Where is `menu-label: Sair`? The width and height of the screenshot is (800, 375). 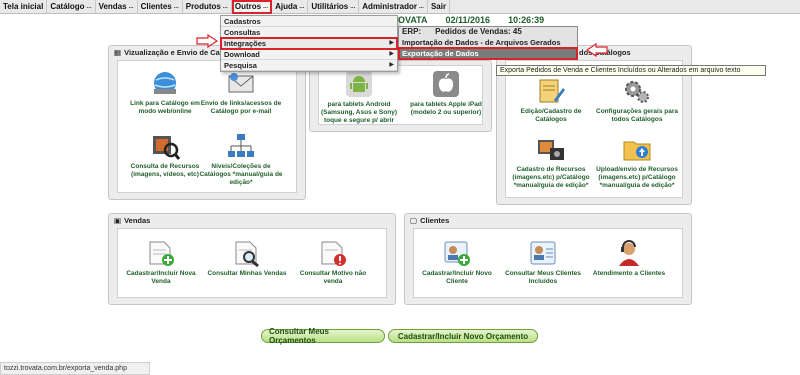 menu-label: Sair is located at coordinates (438, 6).